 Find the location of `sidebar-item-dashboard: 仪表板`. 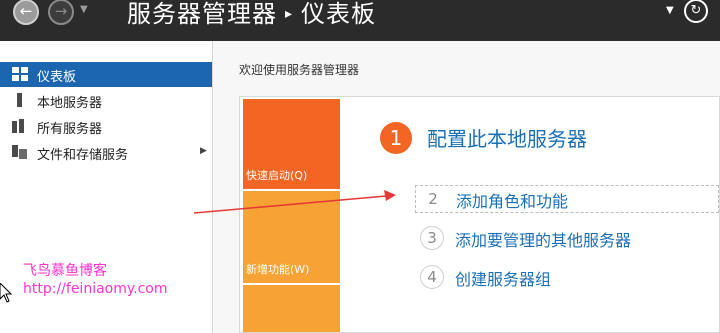

sidebar-item-dashboard: 仪表板 is located at coordinates (106, 74).